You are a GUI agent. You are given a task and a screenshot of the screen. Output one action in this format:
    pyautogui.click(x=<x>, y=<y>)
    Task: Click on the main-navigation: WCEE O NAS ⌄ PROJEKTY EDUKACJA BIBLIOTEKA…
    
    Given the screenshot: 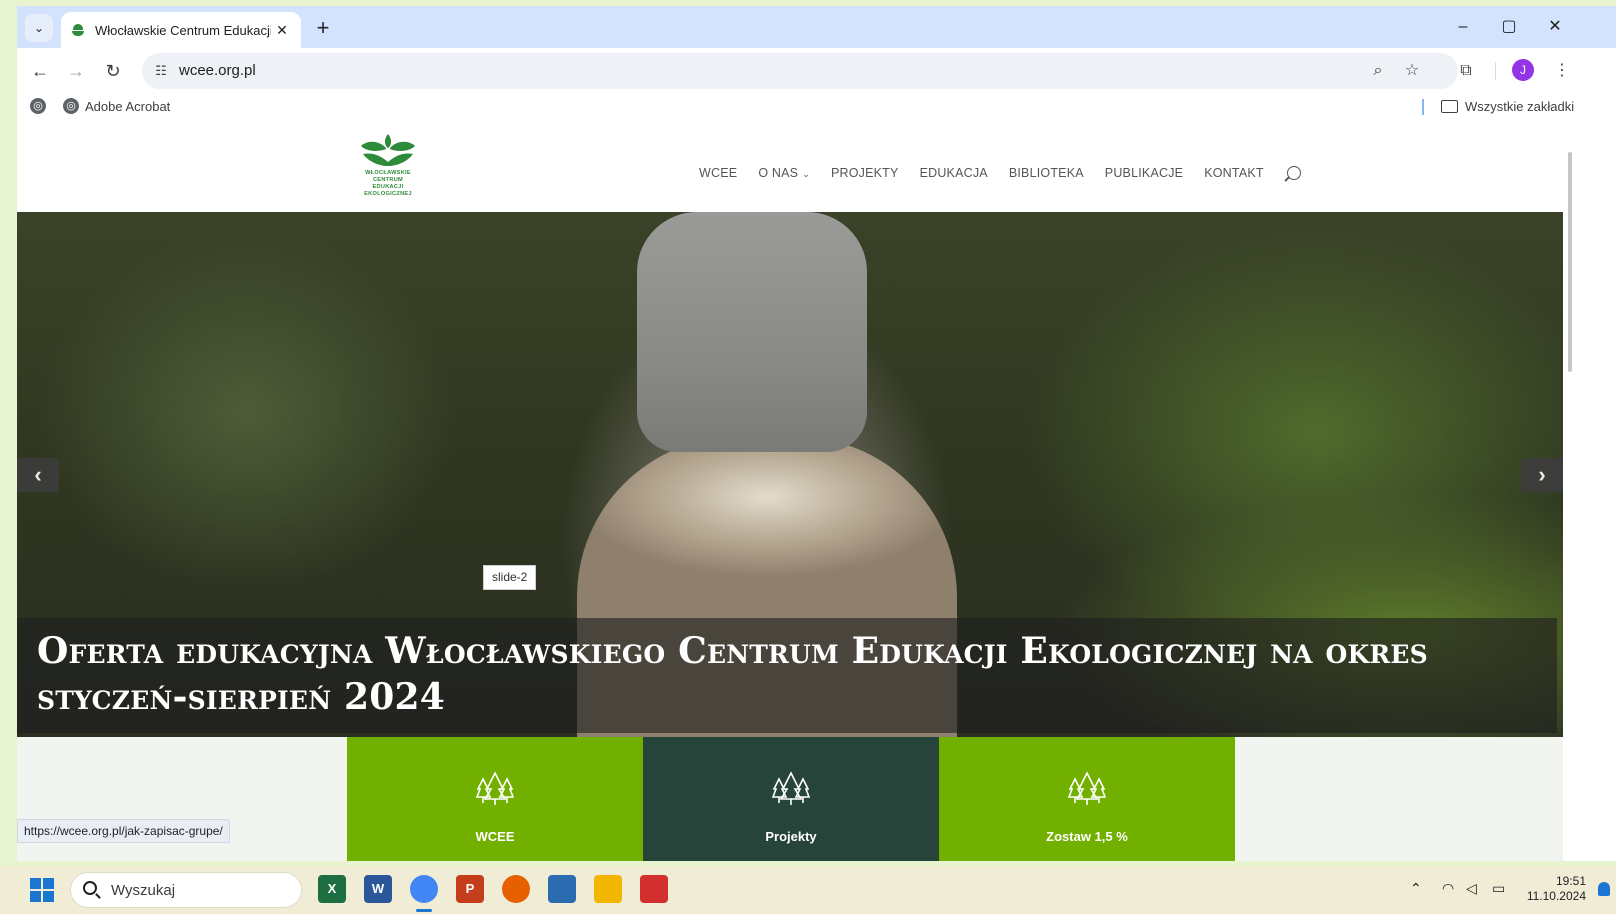 What is the action you would take?
    pyautogui.click(x=1000, y=173)
    